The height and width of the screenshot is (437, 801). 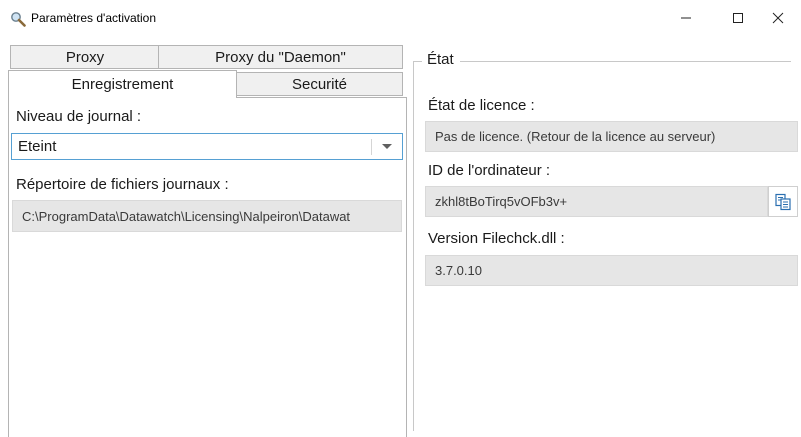 I want to click on tab-logging: Enregistrement, so click(x=122, y=84).